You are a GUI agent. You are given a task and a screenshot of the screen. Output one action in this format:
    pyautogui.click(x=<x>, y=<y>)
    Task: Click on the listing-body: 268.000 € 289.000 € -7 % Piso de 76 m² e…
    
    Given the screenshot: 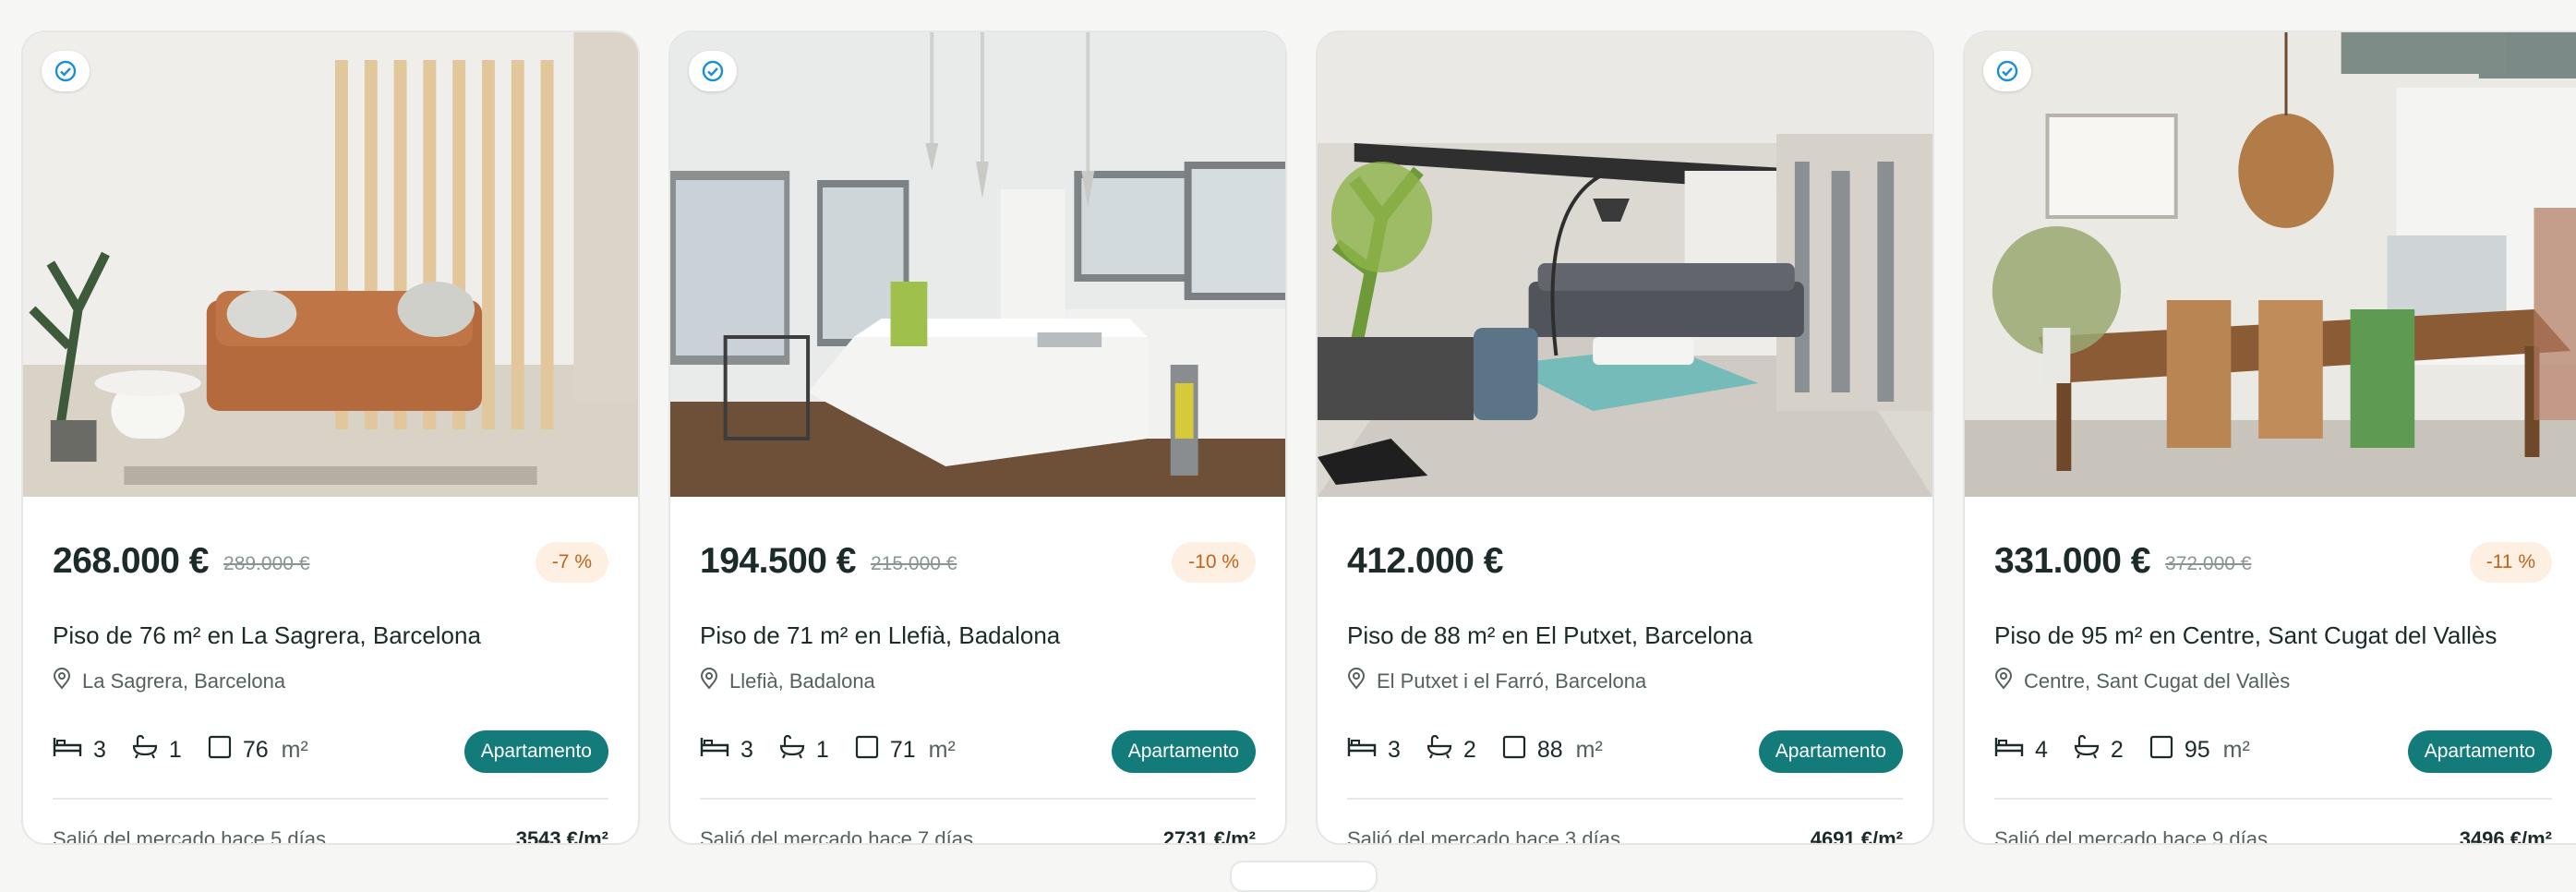 What is the action you would take?
    pyautogui.click(x=330, y=670)
    